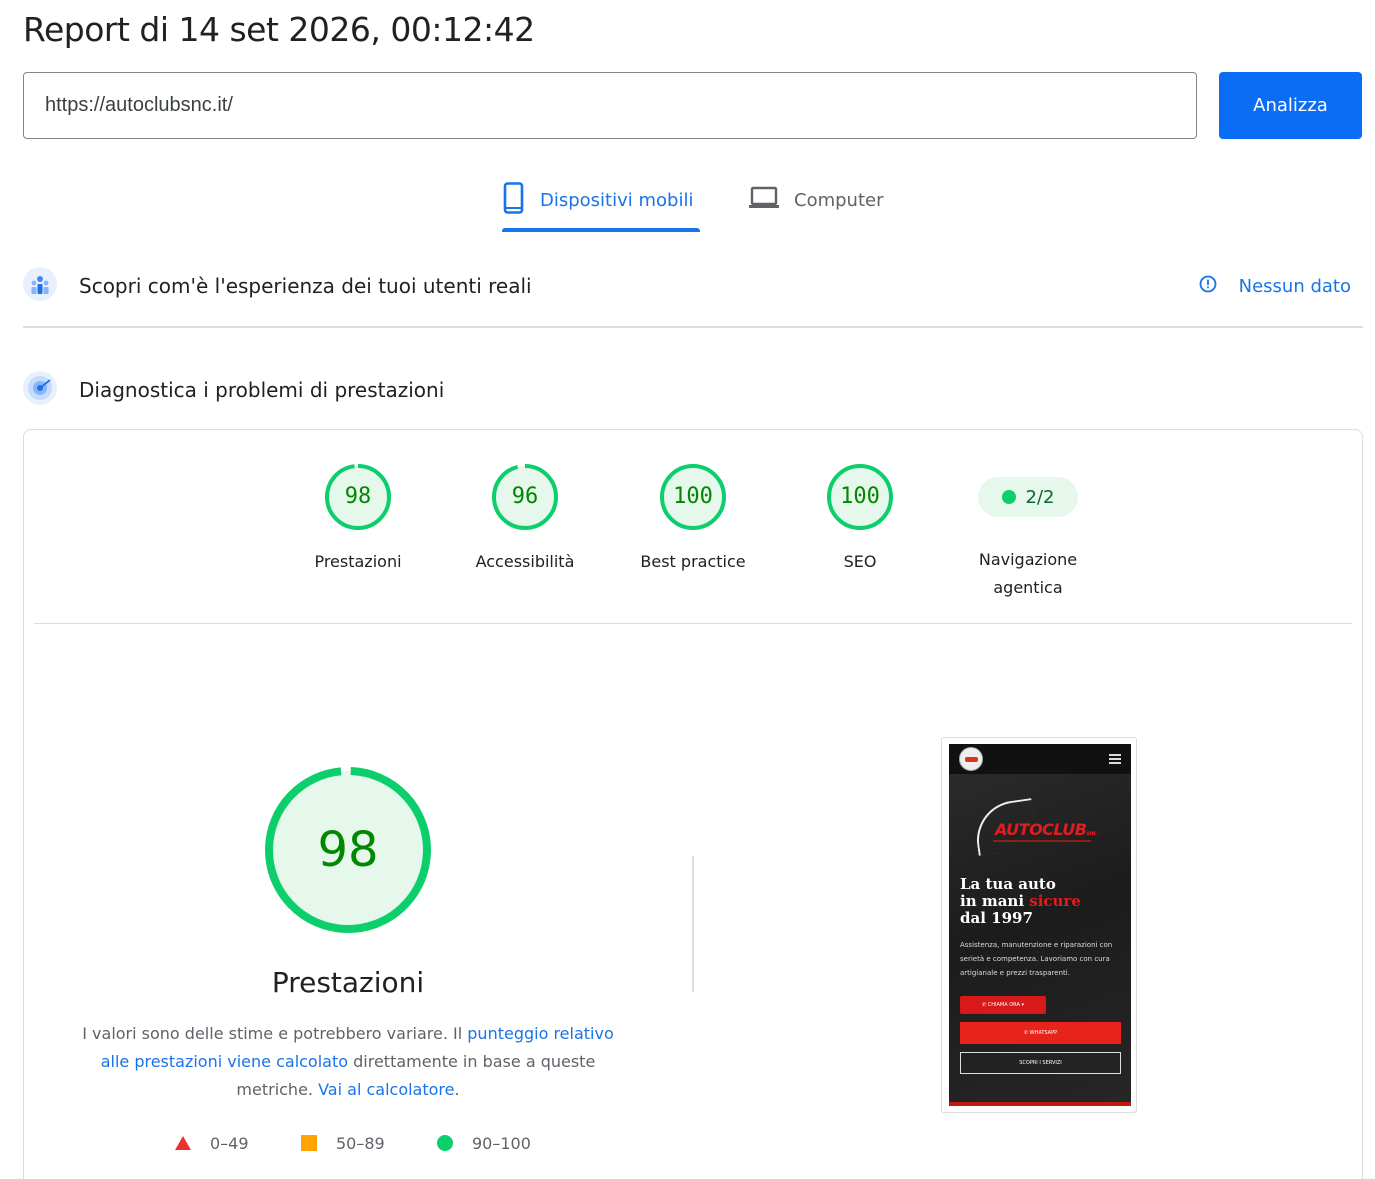 This screenshot has height=1179, width=1375. What do you see at coordinates (839, 200) in the screenshot?
I see `tab-desktop-label: Computer` at bounding box center [839, 200].